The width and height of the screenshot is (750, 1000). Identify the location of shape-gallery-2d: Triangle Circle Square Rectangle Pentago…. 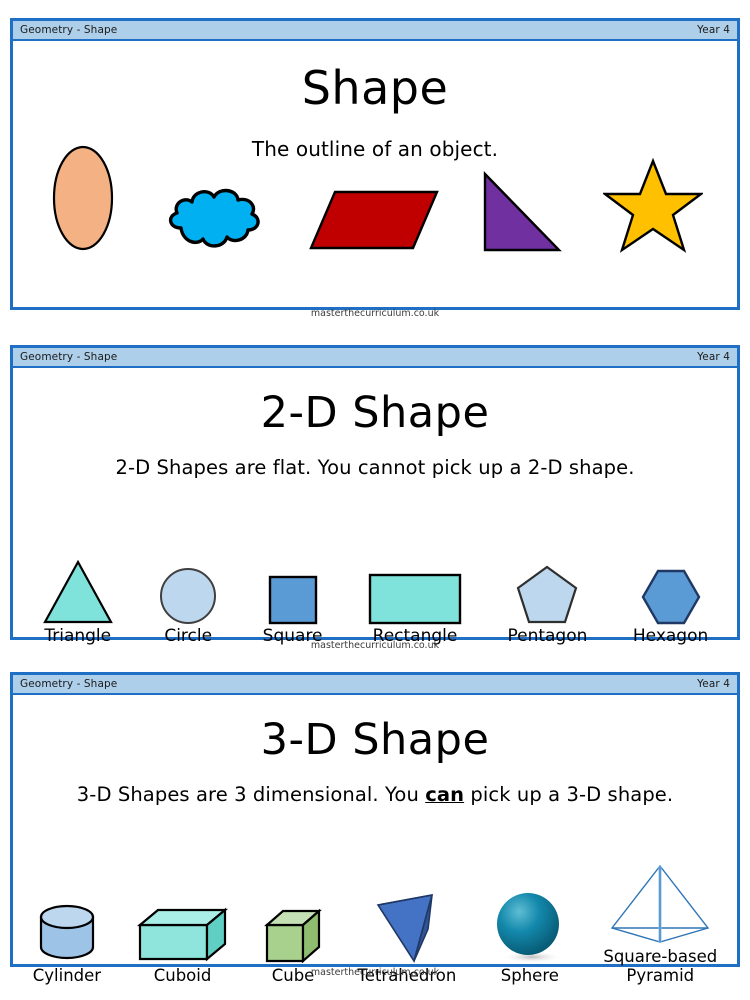
(375, 591).